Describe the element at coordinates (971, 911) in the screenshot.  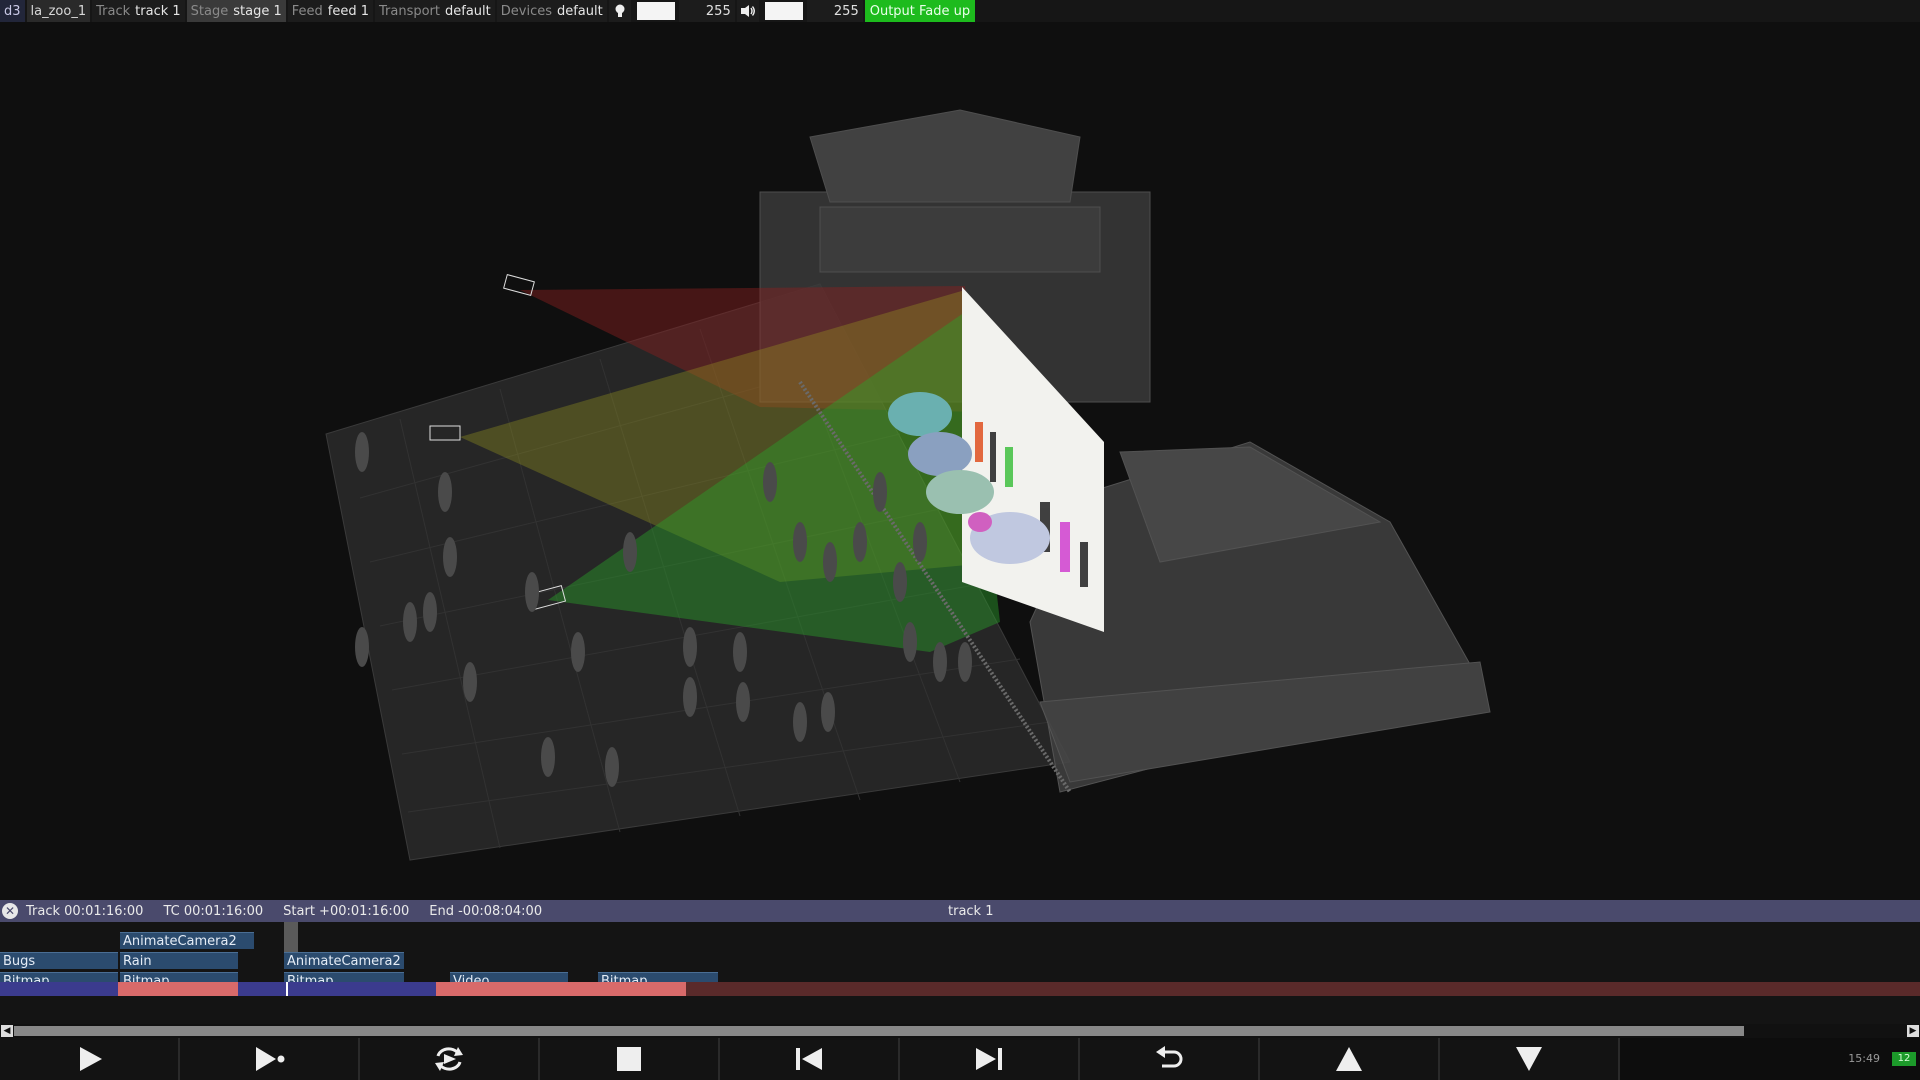
I see `timeline-track-name: track 1` at that location.